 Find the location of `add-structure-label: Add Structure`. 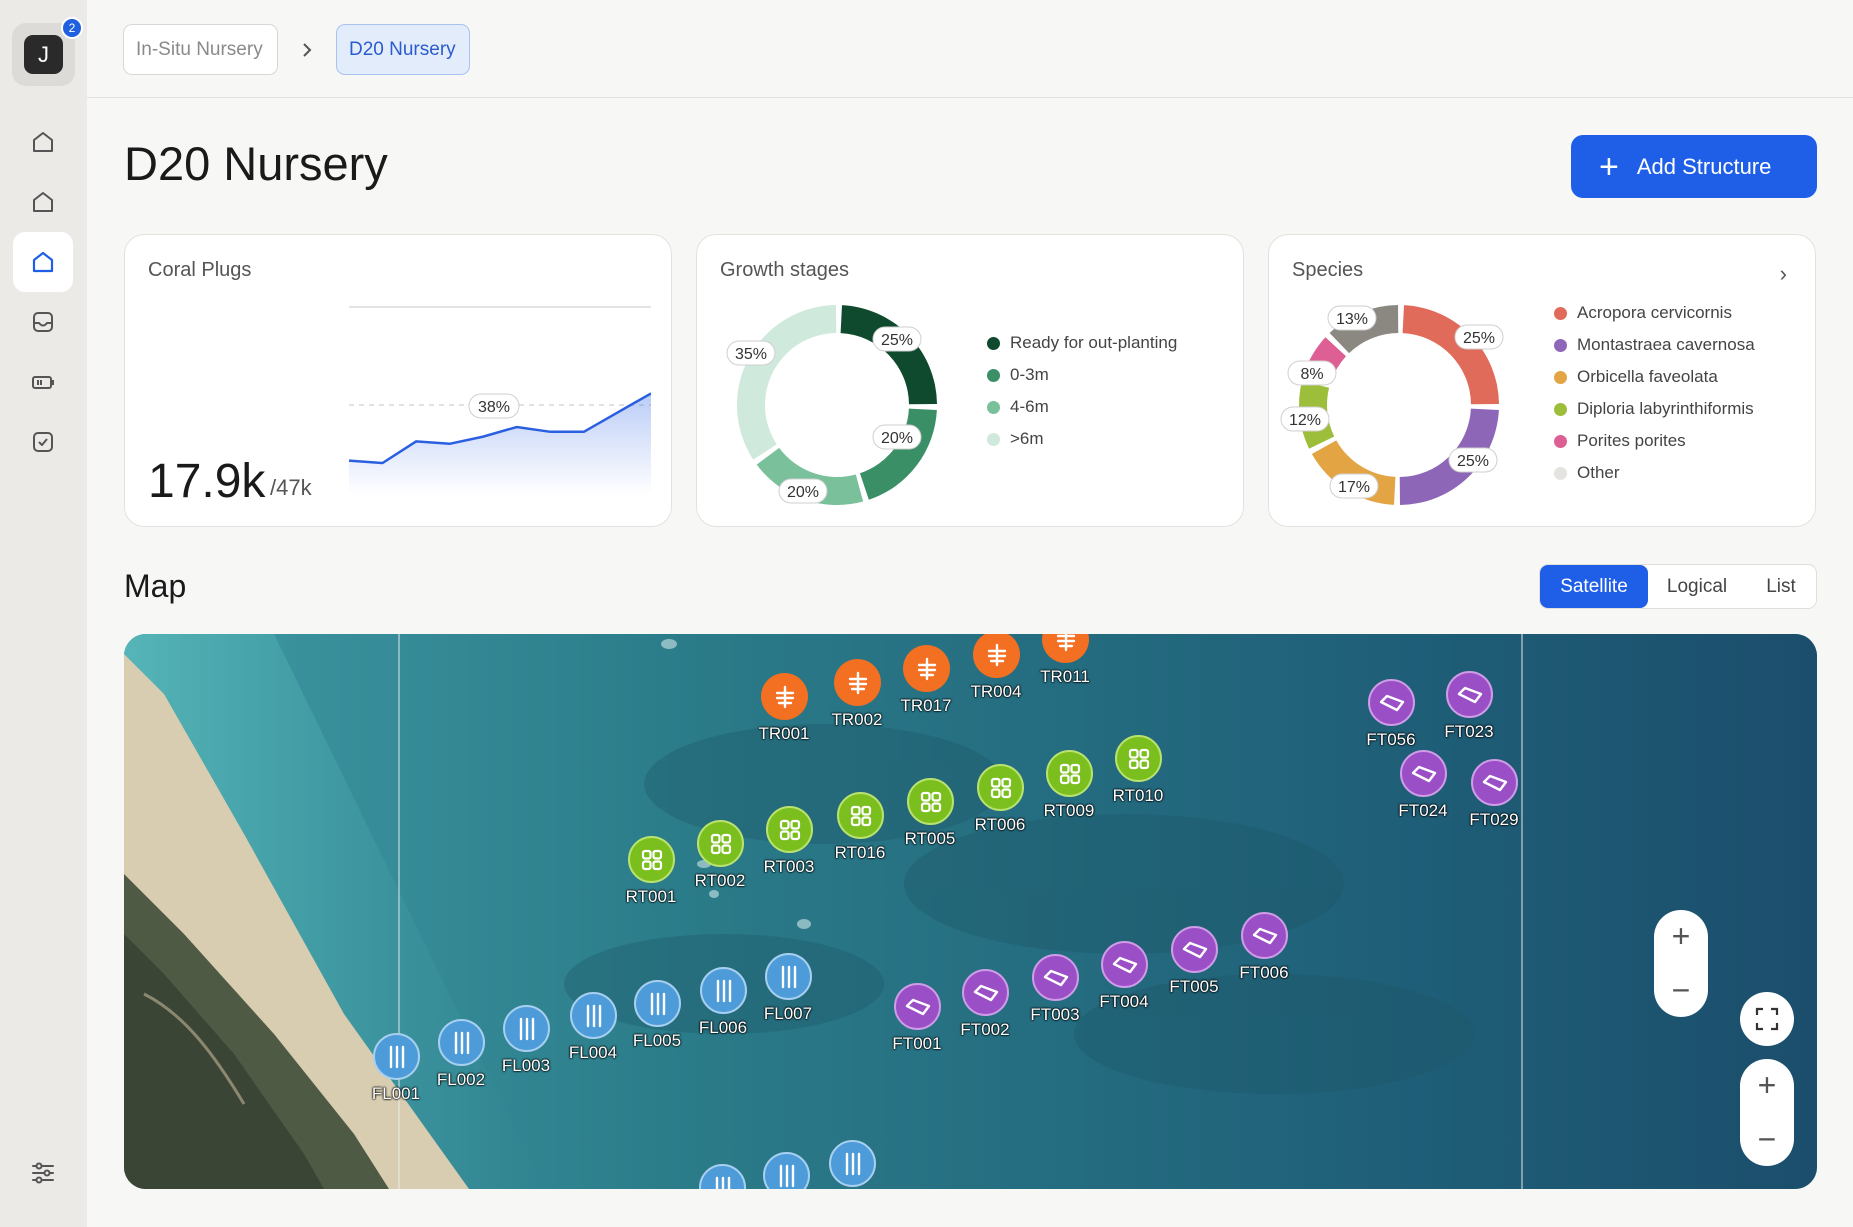

add-structure-label: Add Structure is located at coordinates (1704, 166).